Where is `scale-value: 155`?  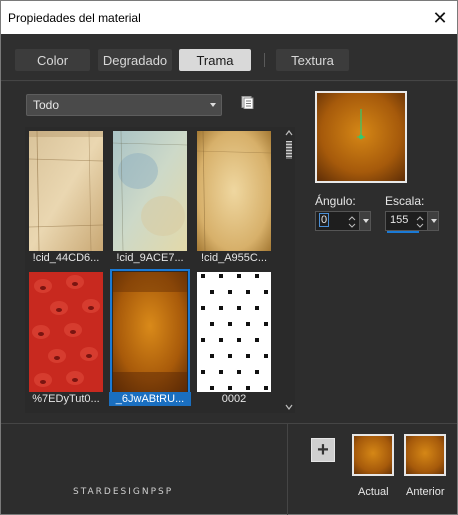
scale-value: 155 is located at coordinates (399, 220).